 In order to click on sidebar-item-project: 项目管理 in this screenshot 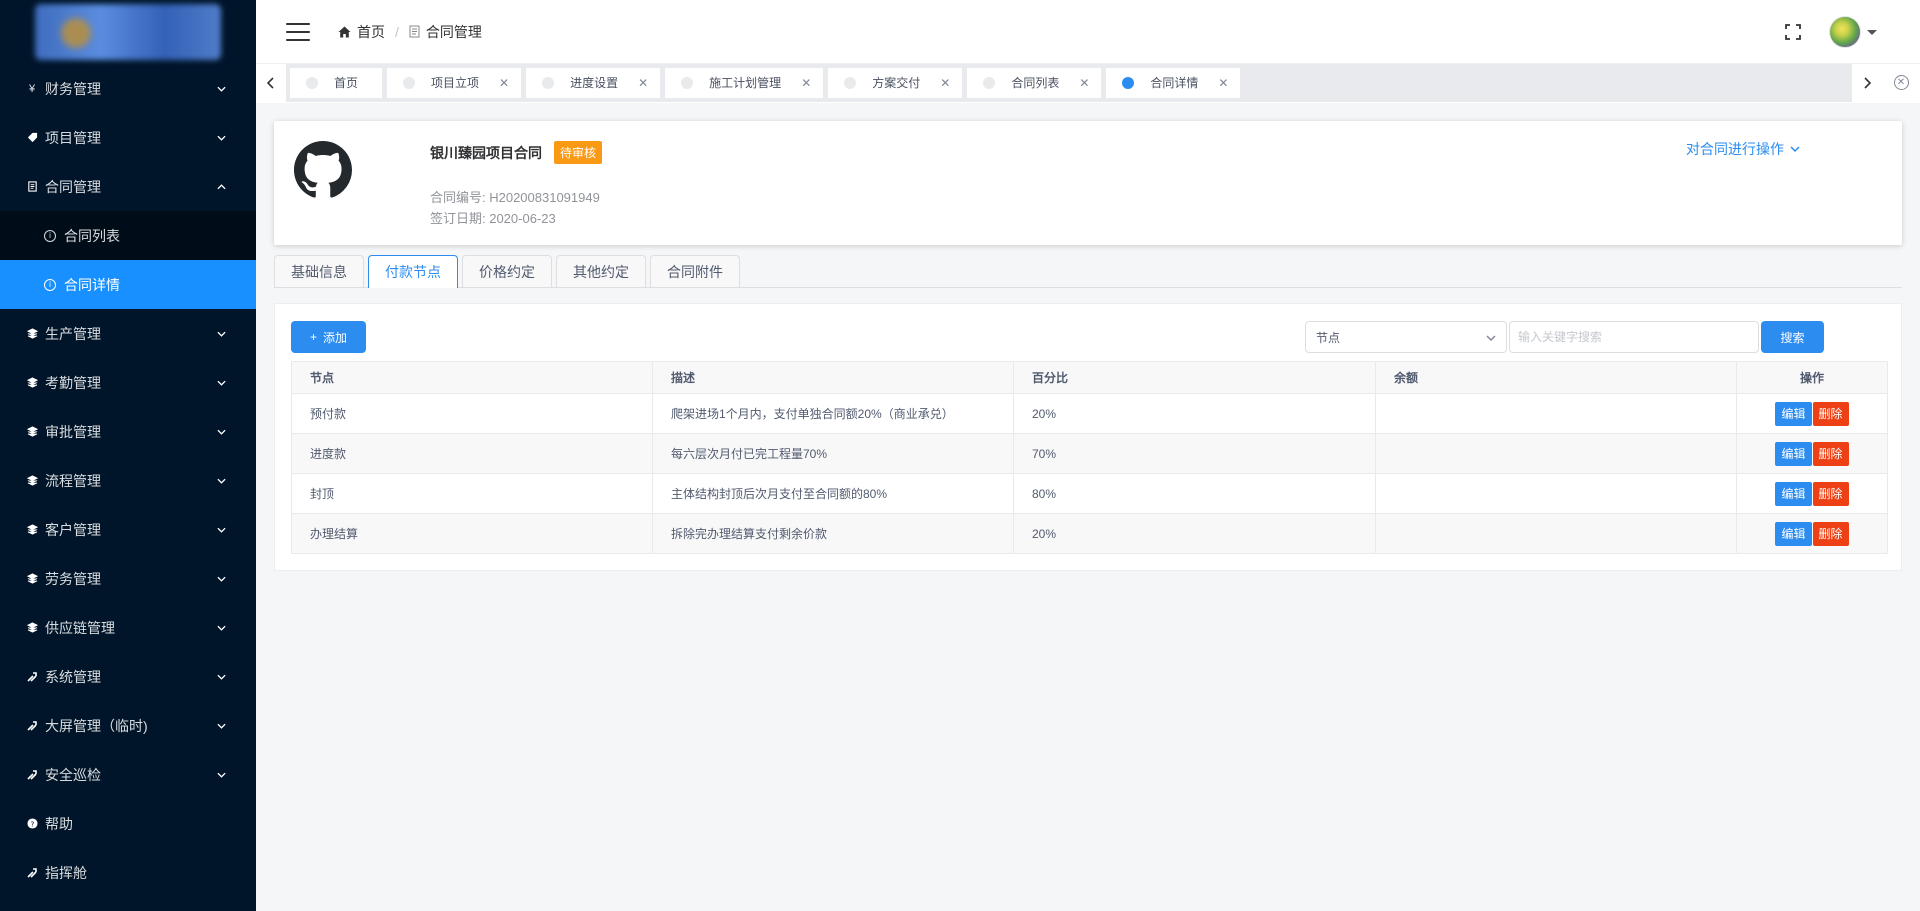, I will do `click(128, 137)`.